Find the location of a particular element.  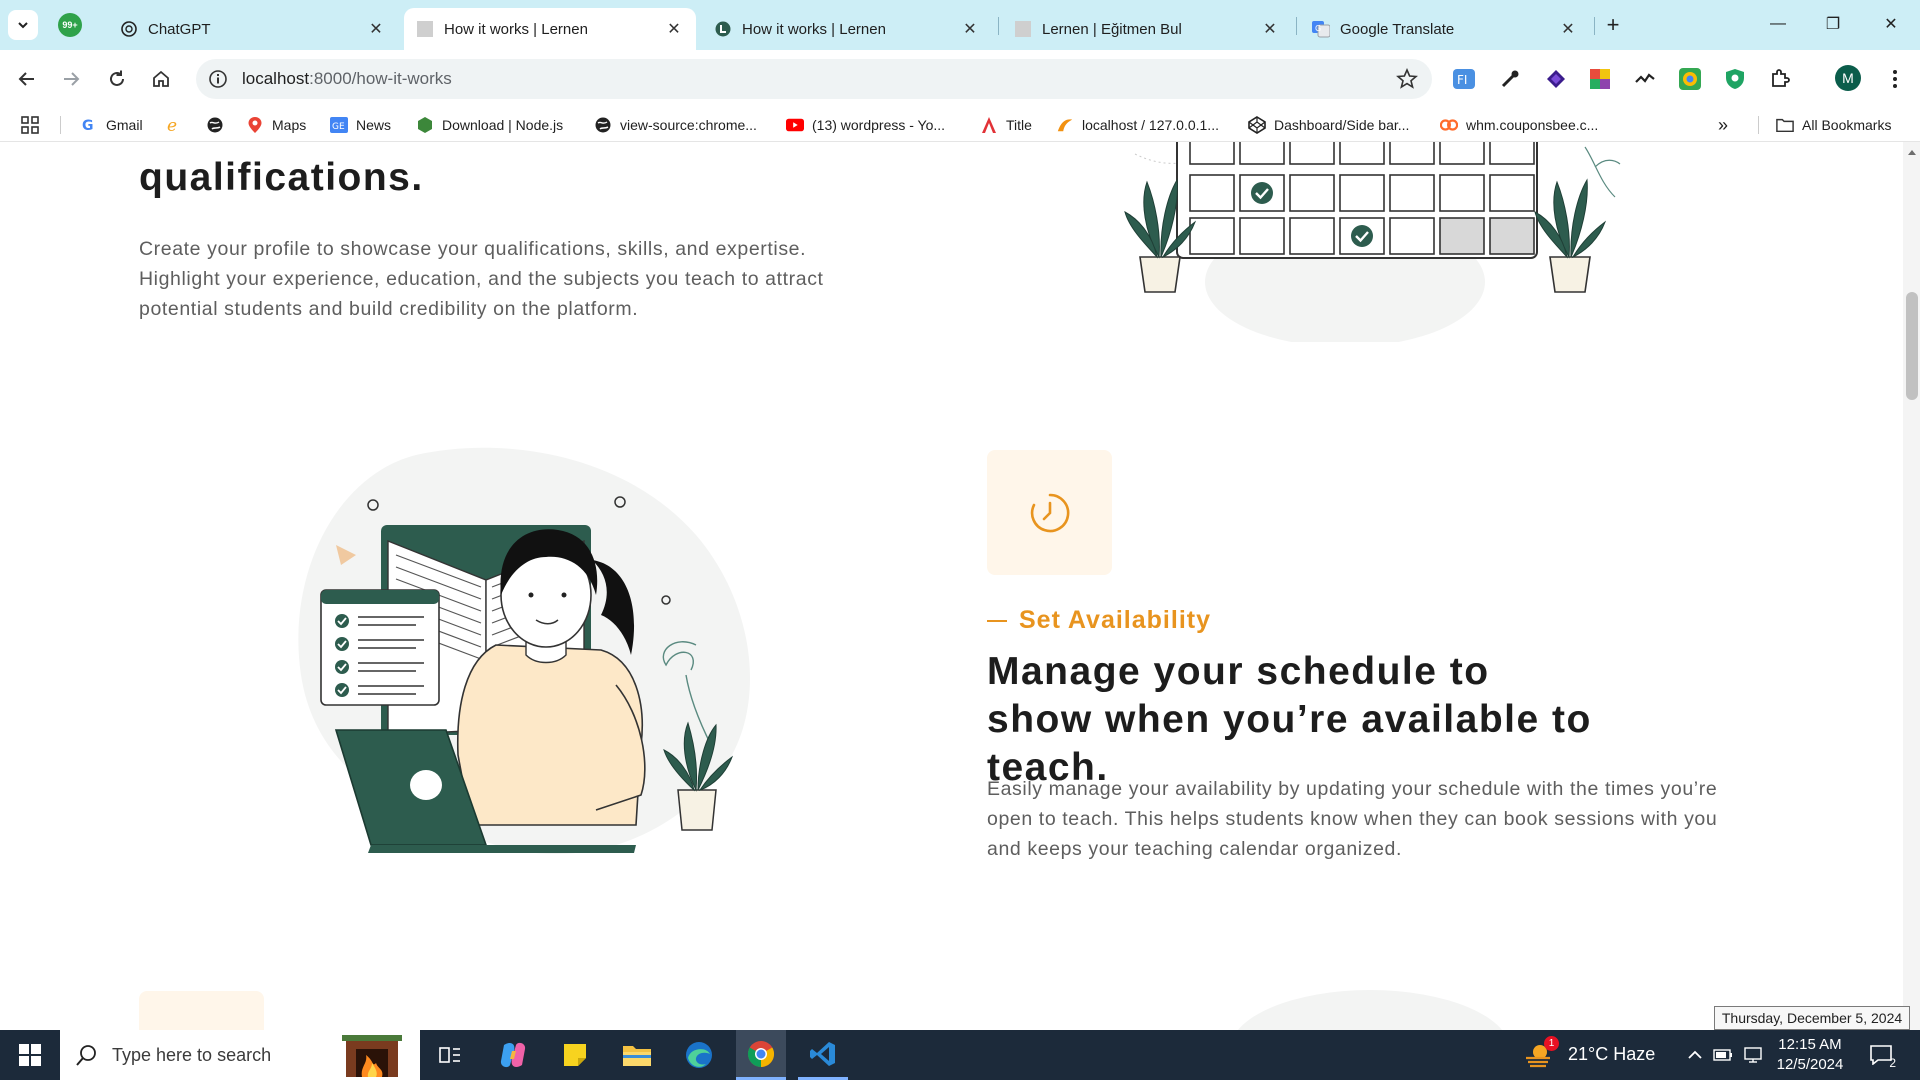

eyebrow-label: Set Availability is located at coordinates (1115, 620).